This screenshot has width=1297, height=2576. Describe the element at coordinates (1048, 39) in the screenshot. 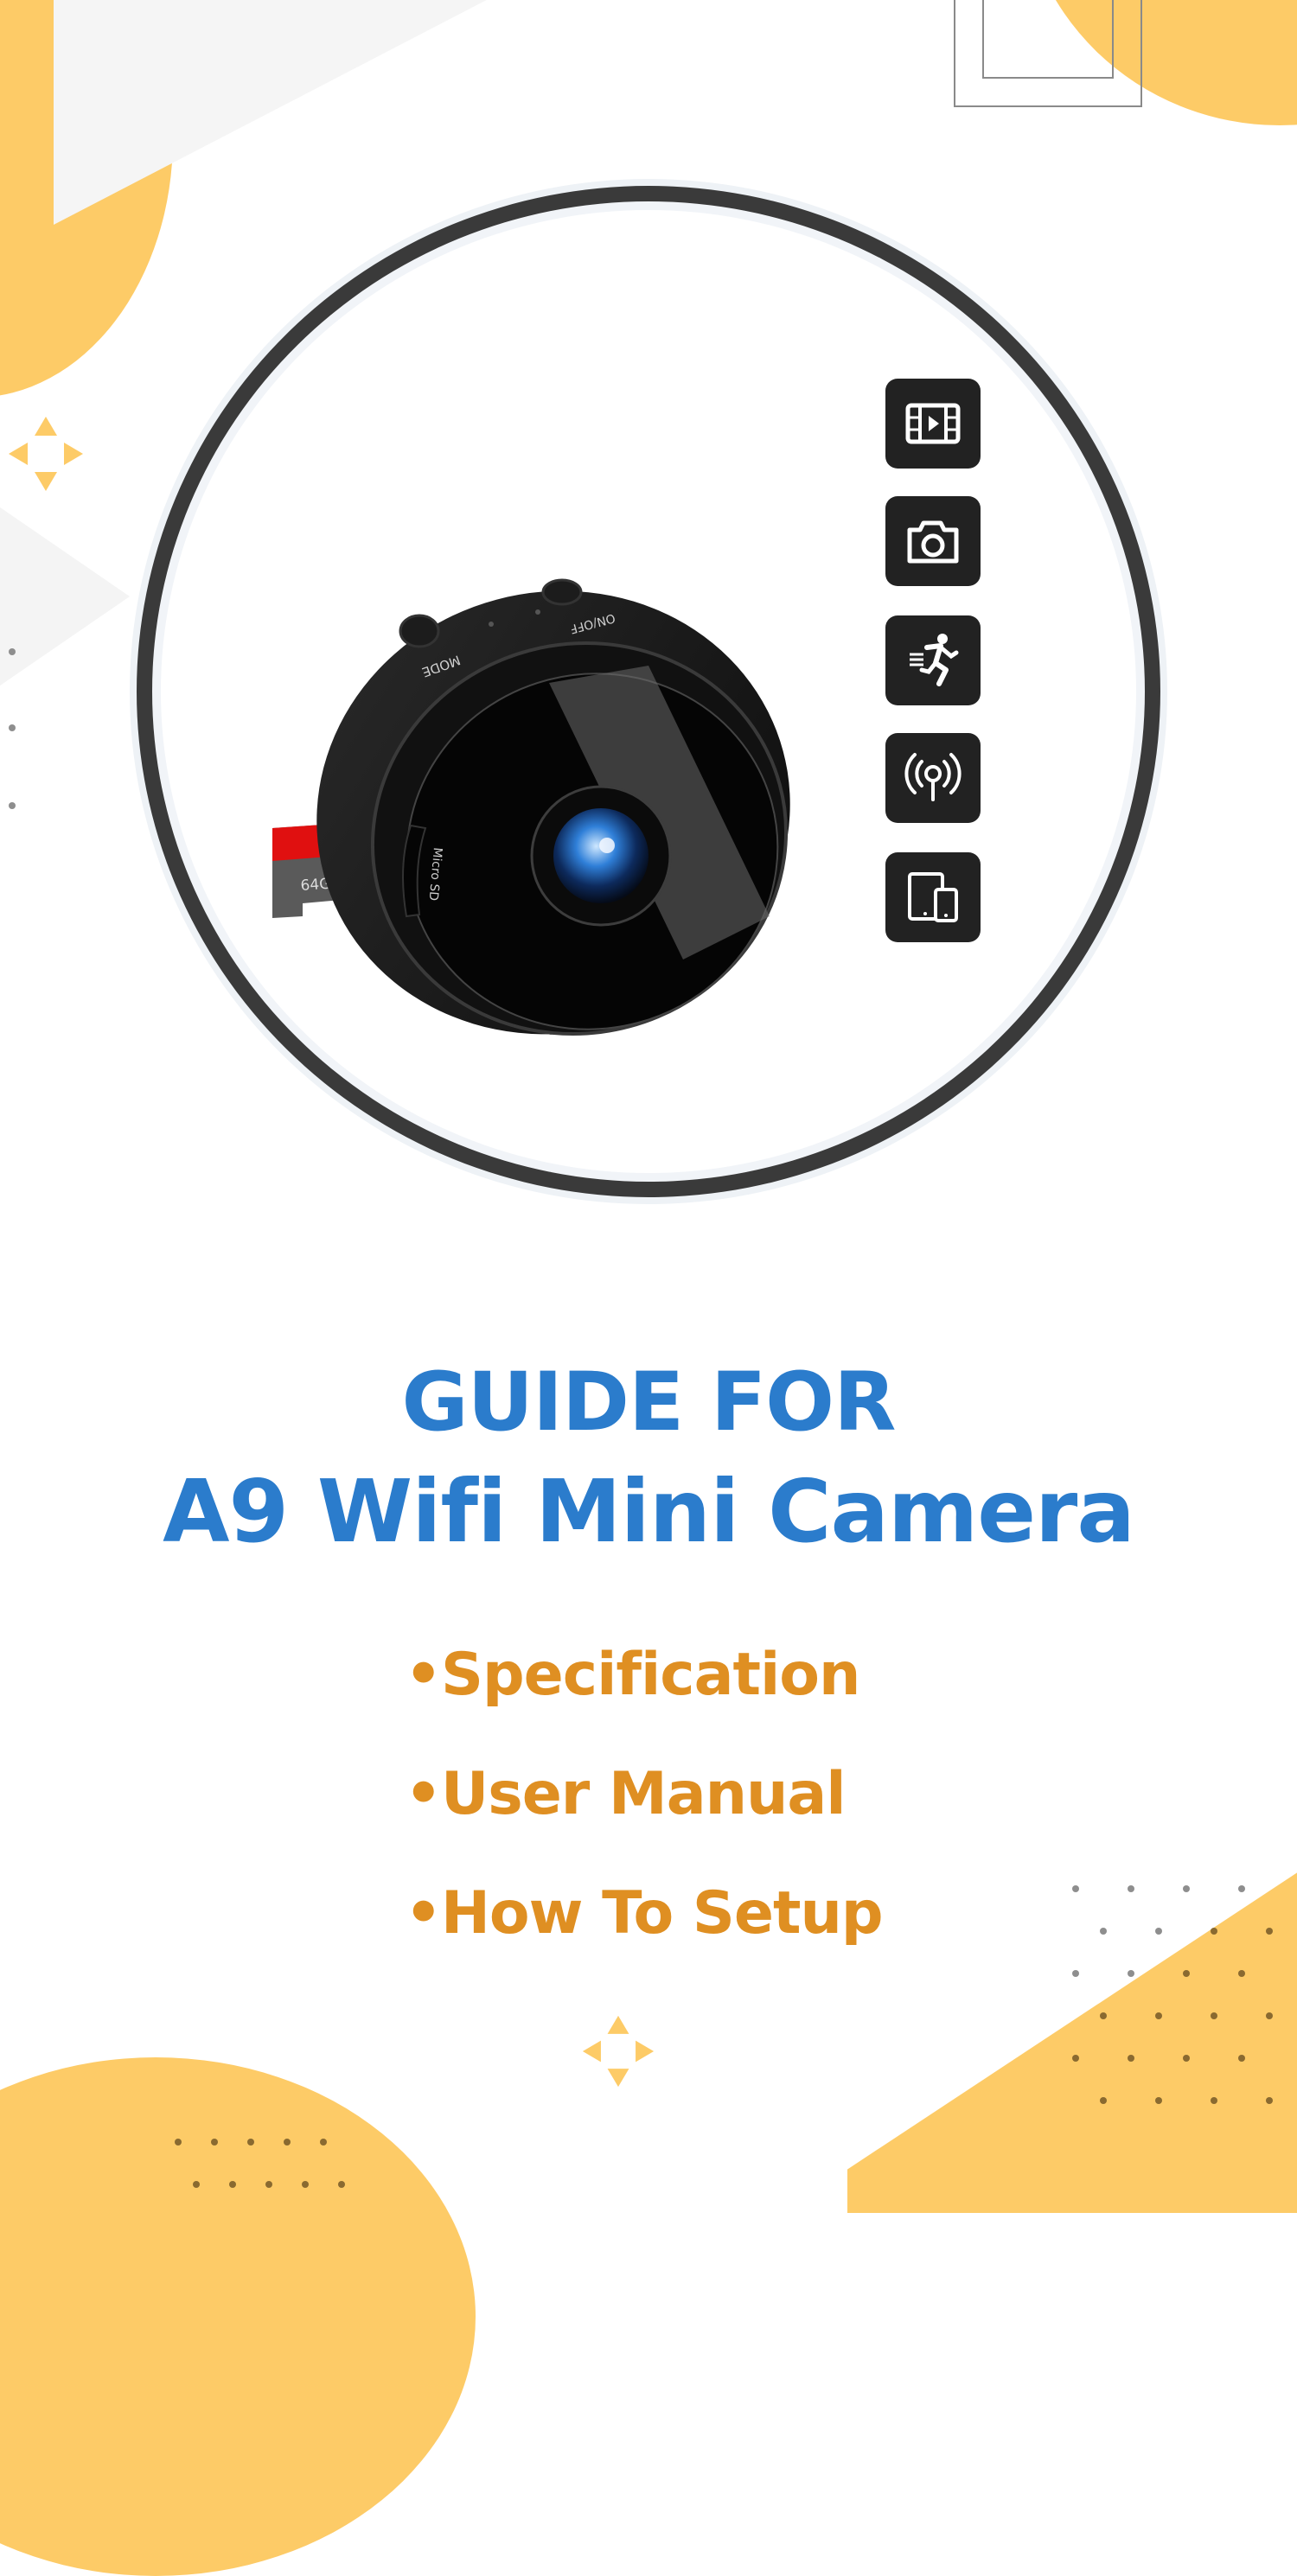

I see `decor-frame-inner` at that location.